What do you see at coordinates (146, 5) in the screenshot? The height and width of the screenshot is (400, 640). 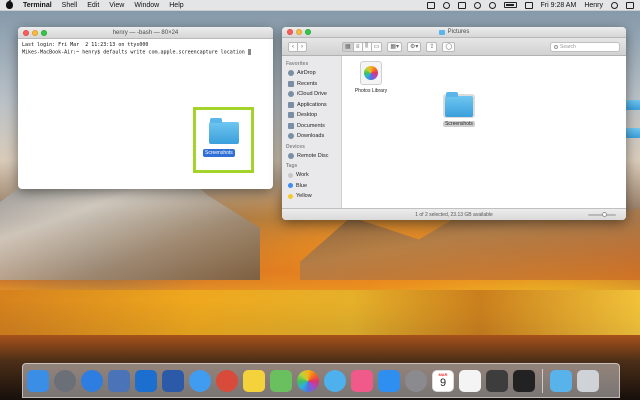 I see `menu-window: Window` at bounding box center [146, 5].